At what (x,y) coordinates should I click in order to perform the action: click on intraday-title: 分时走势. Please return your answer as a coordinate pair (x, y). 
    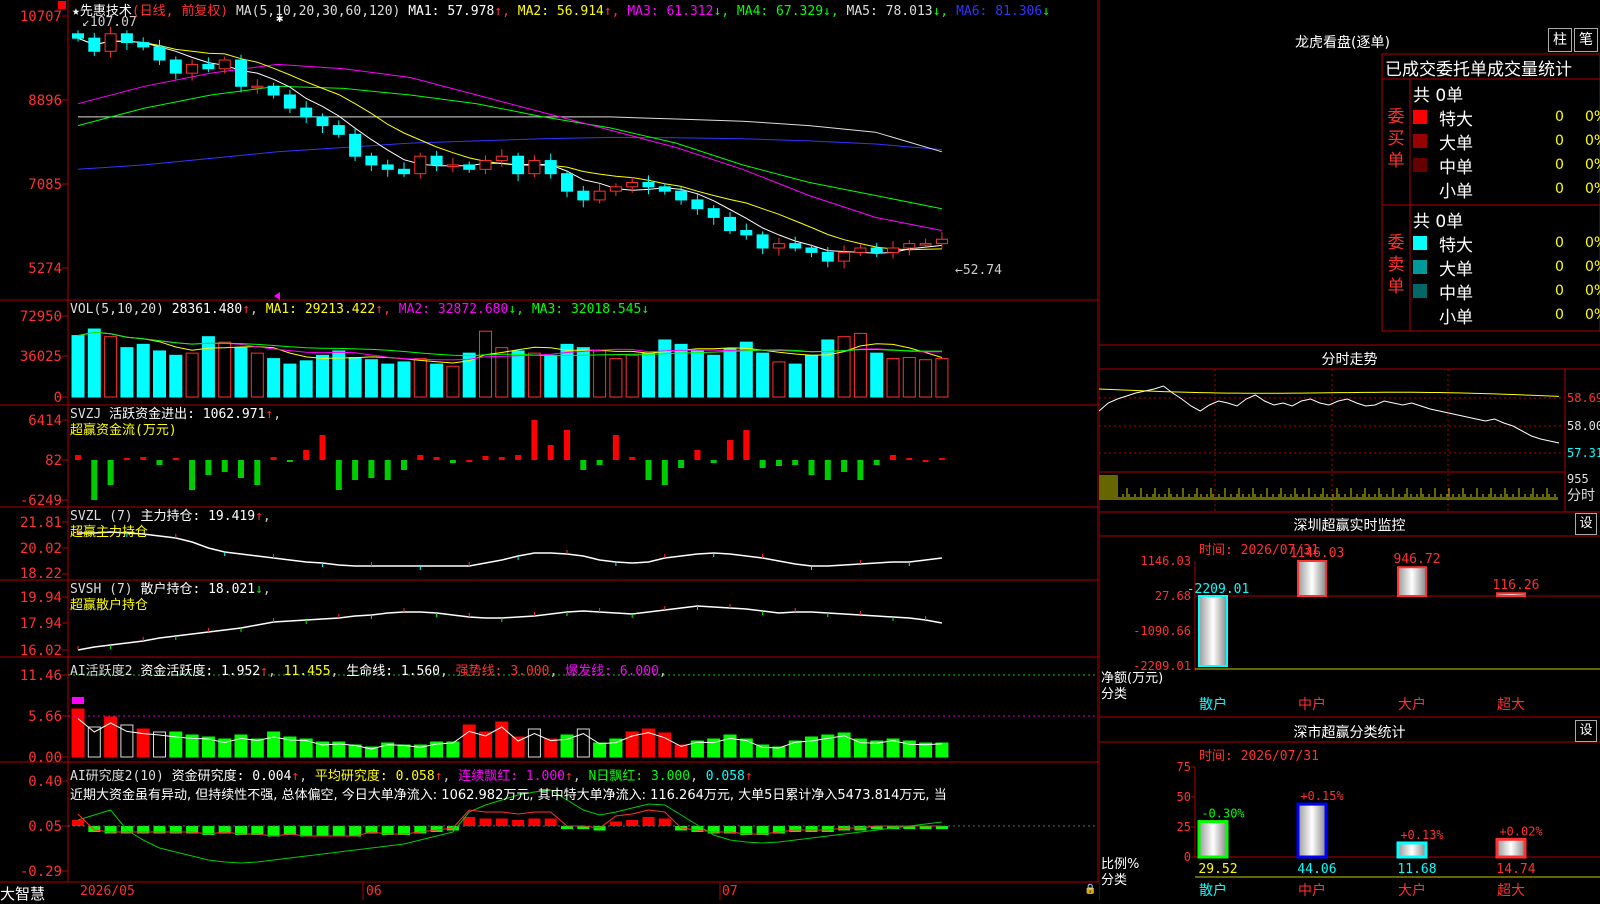
    Looking at the image, I should click on (1349, 360).